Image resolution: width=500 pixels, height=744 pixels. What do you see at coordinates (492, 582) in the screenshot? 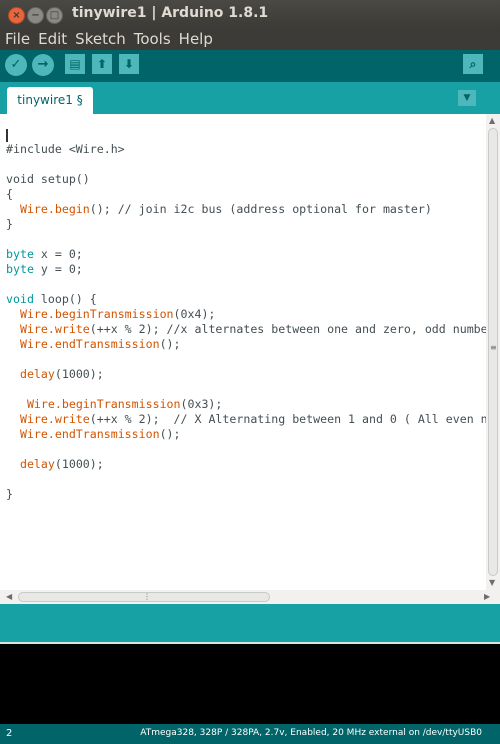
I see `scroll-down-icon: ▼` at bounding box center [492, 582].